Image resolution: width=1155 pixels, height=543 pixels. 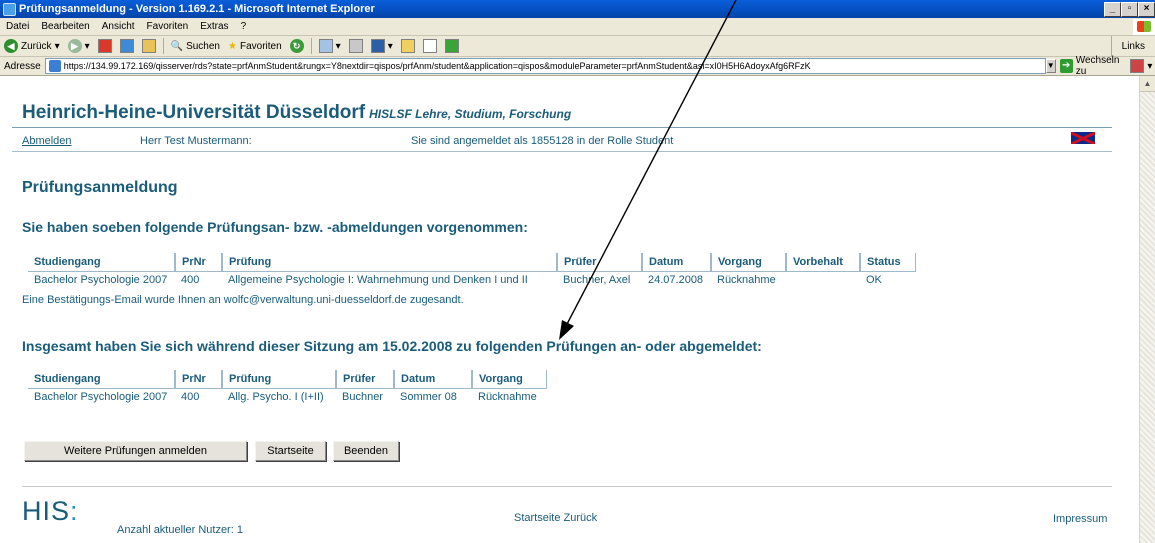 What do you see at coordinates (276, 397) in the screenshot?
I see `cell-pruefung: Allg. Psycho. I (I+II)` at bounding box center [276, 397].